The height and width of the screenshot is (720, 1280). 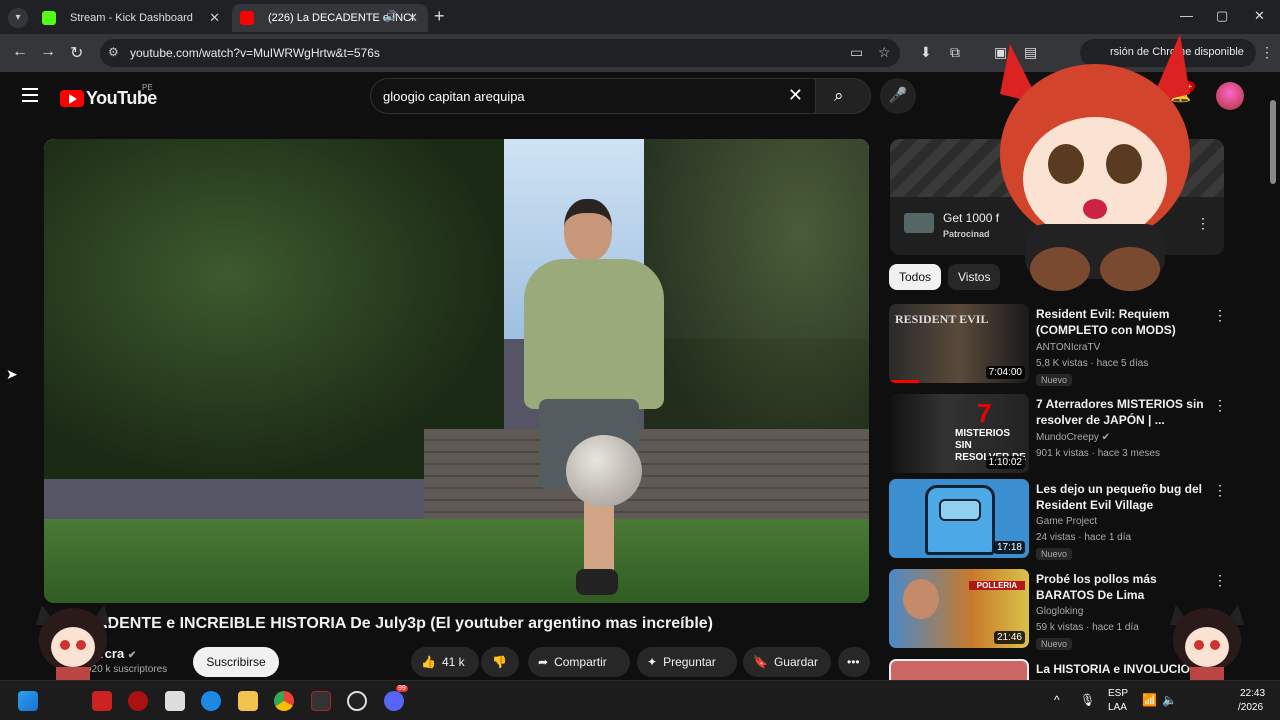 What do you see at coordinates (959, 343) in the screenshot?
I see `video-thumbnail: RESIDENT EVIL 7:04:00` at bounding box center [959, 343].